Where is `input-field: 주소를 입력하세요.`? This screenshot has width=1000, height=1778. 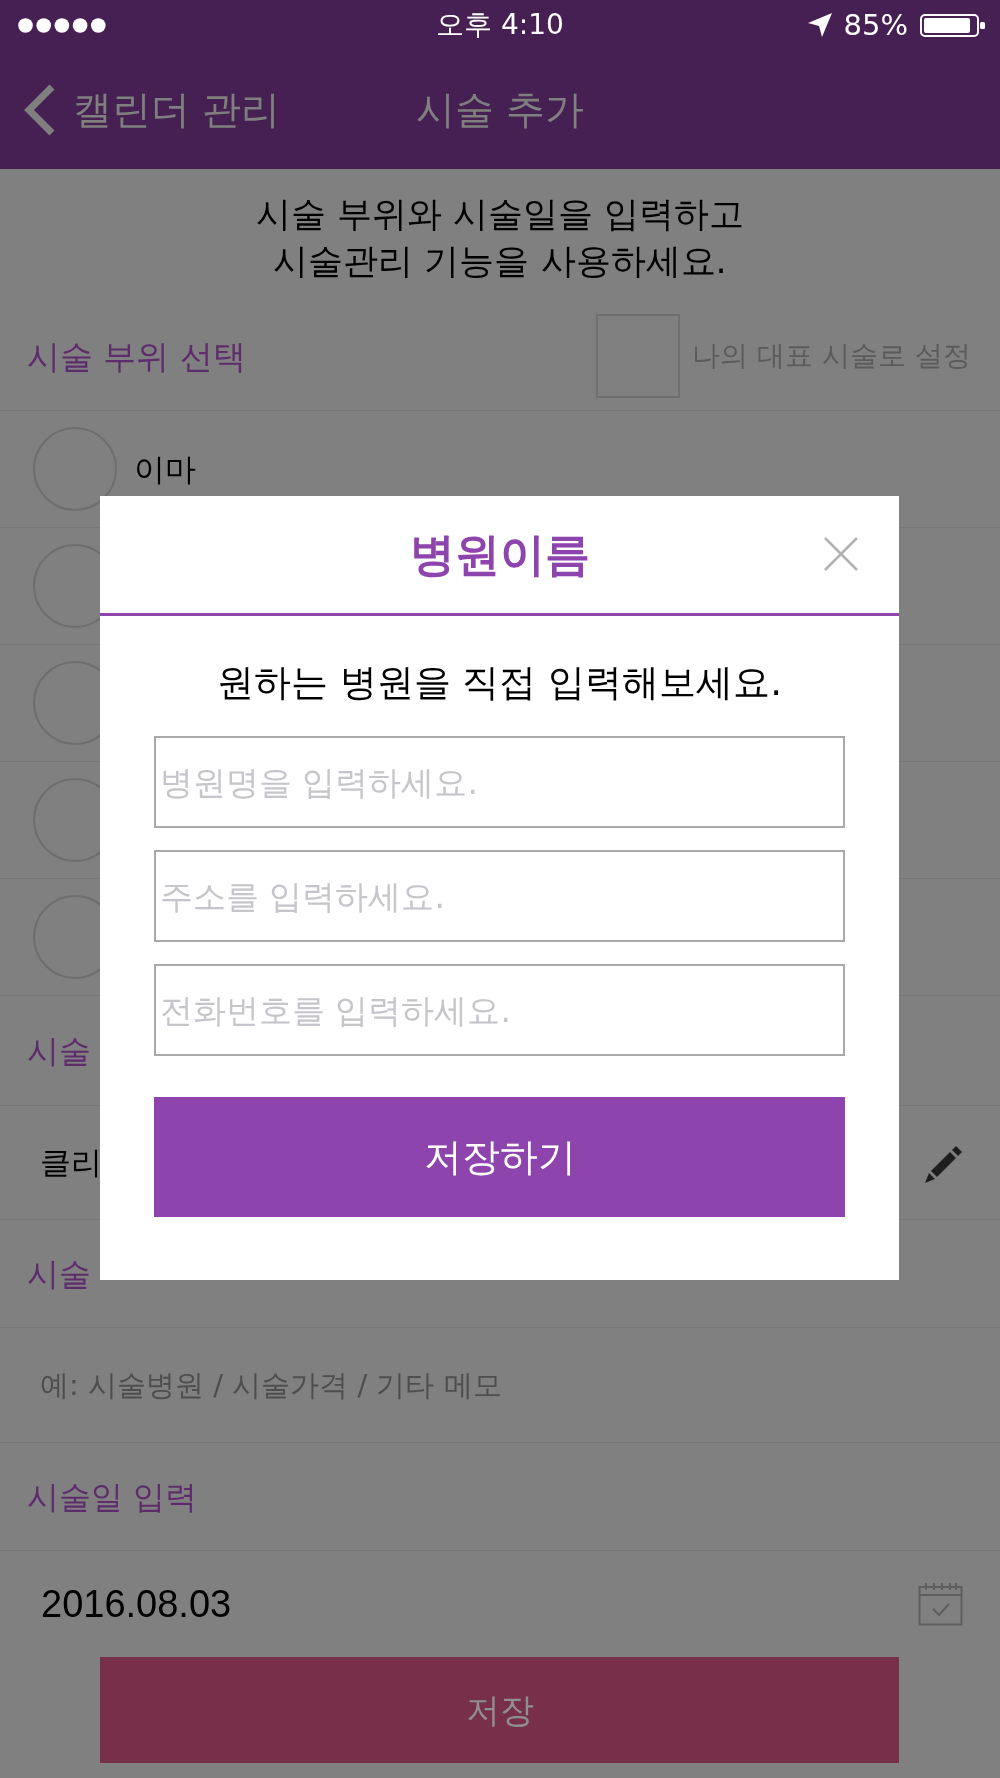
input-field: 주소를 입력하세요. is located at coordinates (499, 896).